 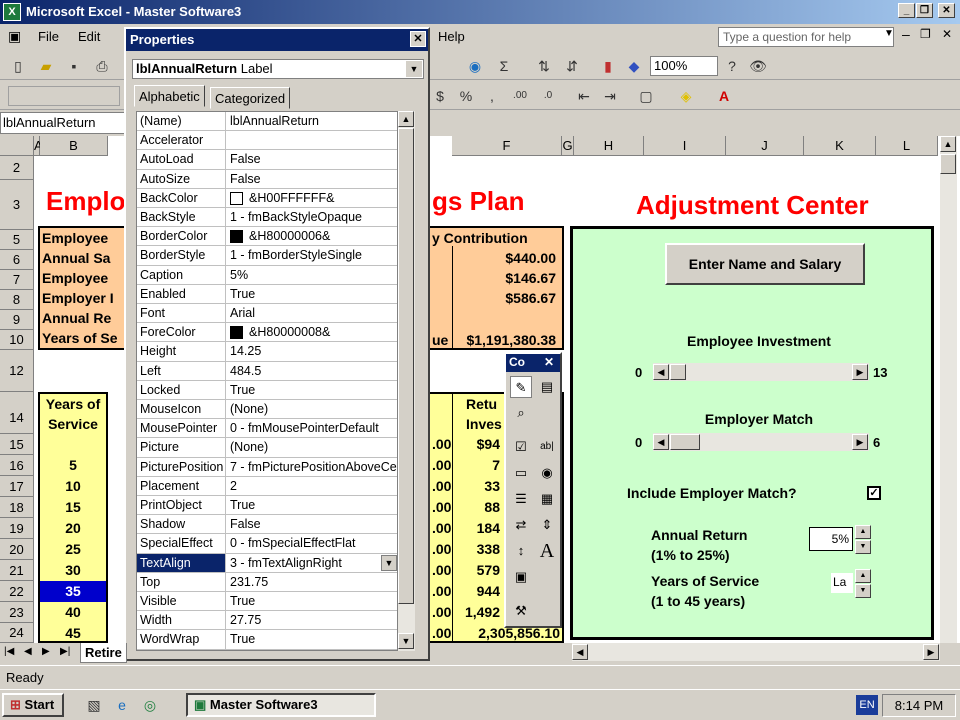 I want to click on first-sheet-icon: |◀, so click(x=9, y=651).